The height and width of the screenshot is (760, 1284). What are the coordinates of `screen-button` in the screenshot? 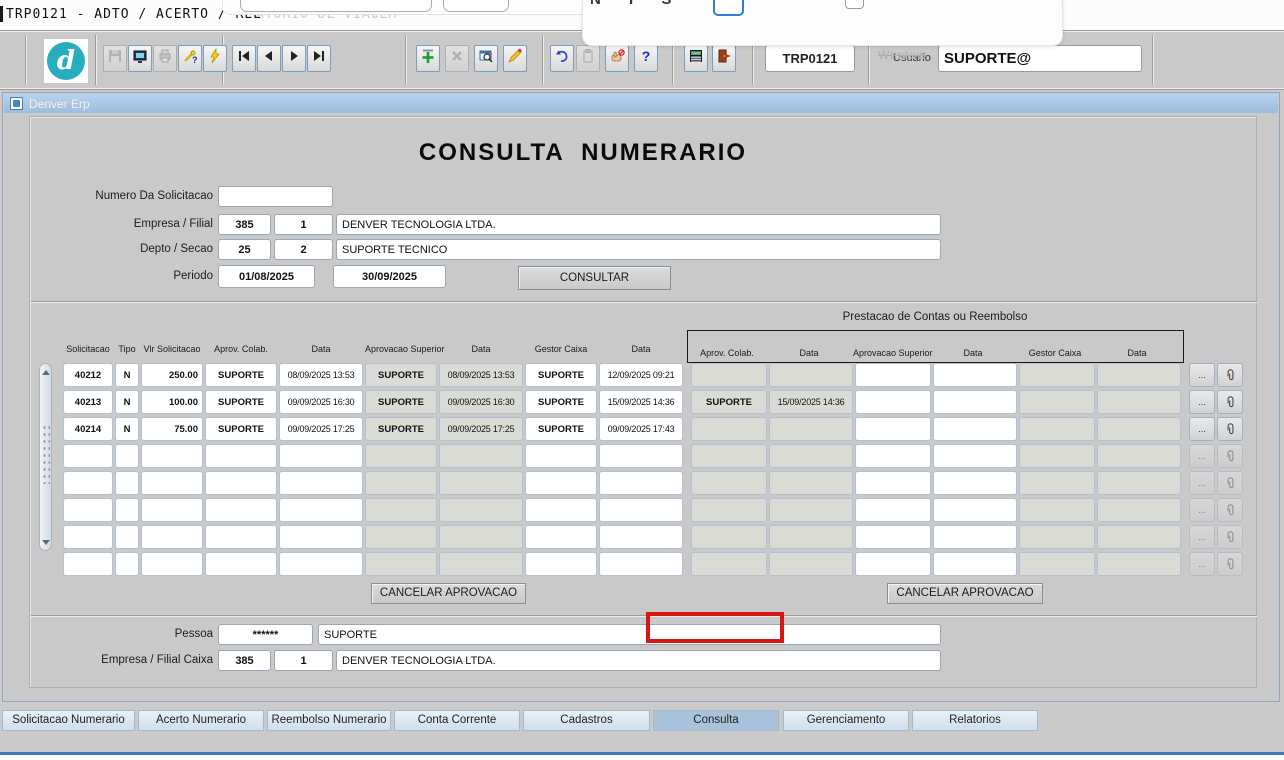 It's located at (140, 58).